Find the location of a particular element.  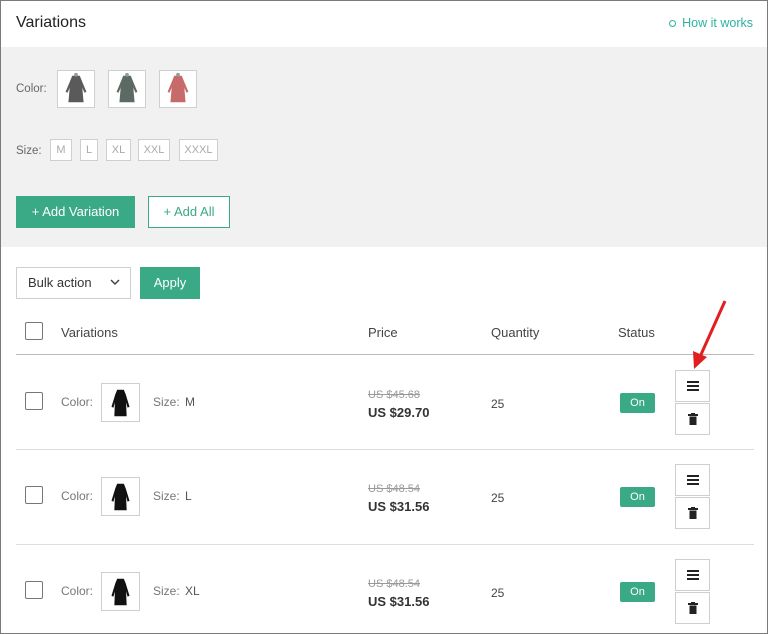

header-quantity: Quantity is located at coordinates (515, 332).